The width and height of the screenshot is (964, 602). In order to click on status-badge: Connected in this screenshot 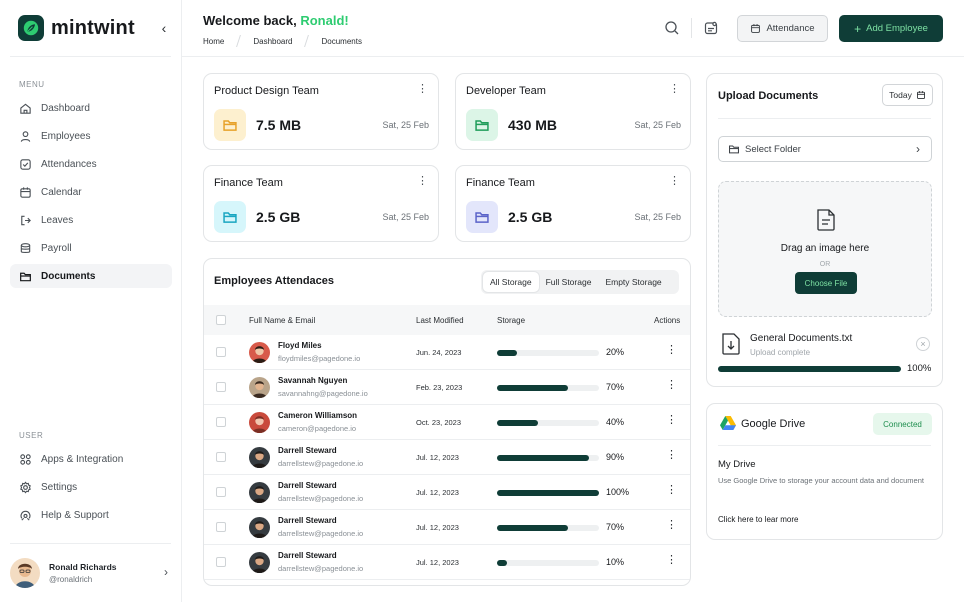, I will do `click(902, 424)`.